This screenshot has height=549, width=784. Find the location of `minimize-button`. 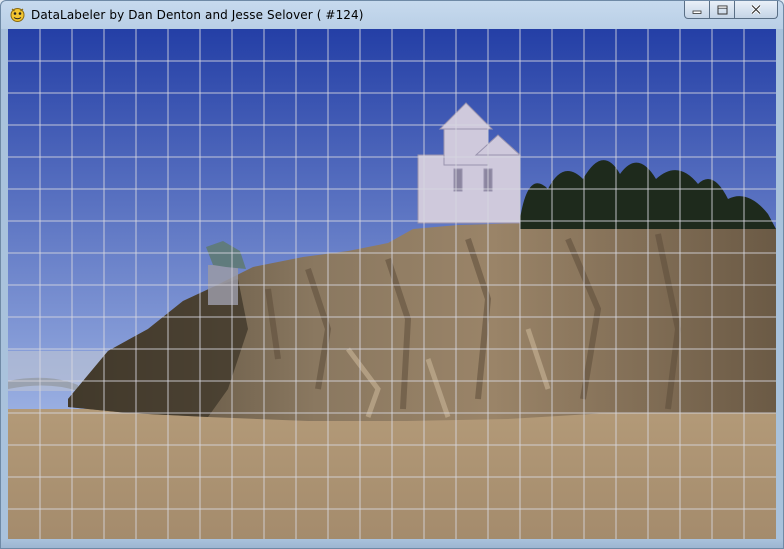

minimize-button is located at coordinates (697, 10).